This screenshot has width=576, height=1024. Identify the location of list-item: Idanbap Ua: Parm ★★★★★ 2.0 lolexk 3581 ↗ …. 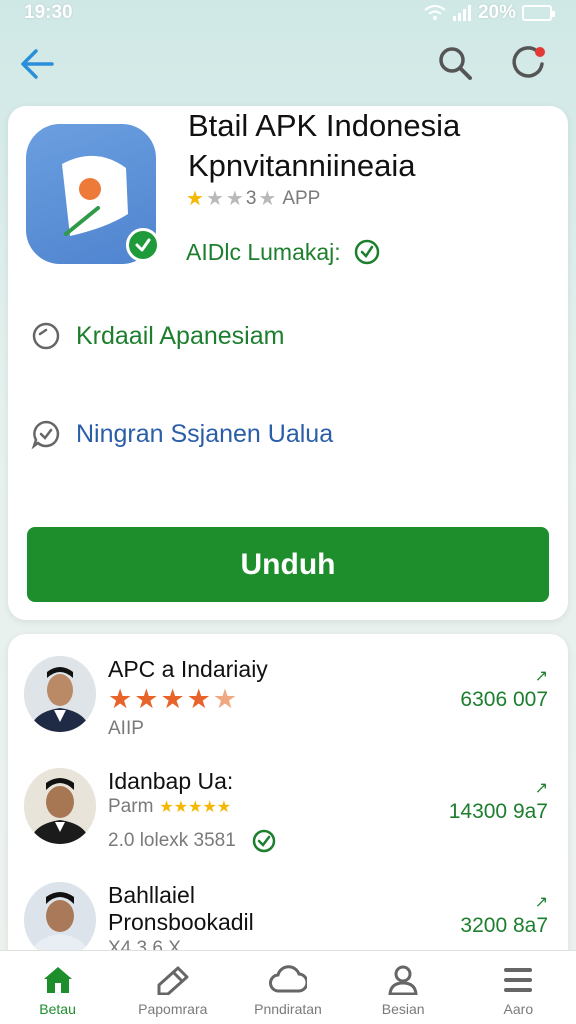
(288, 815).